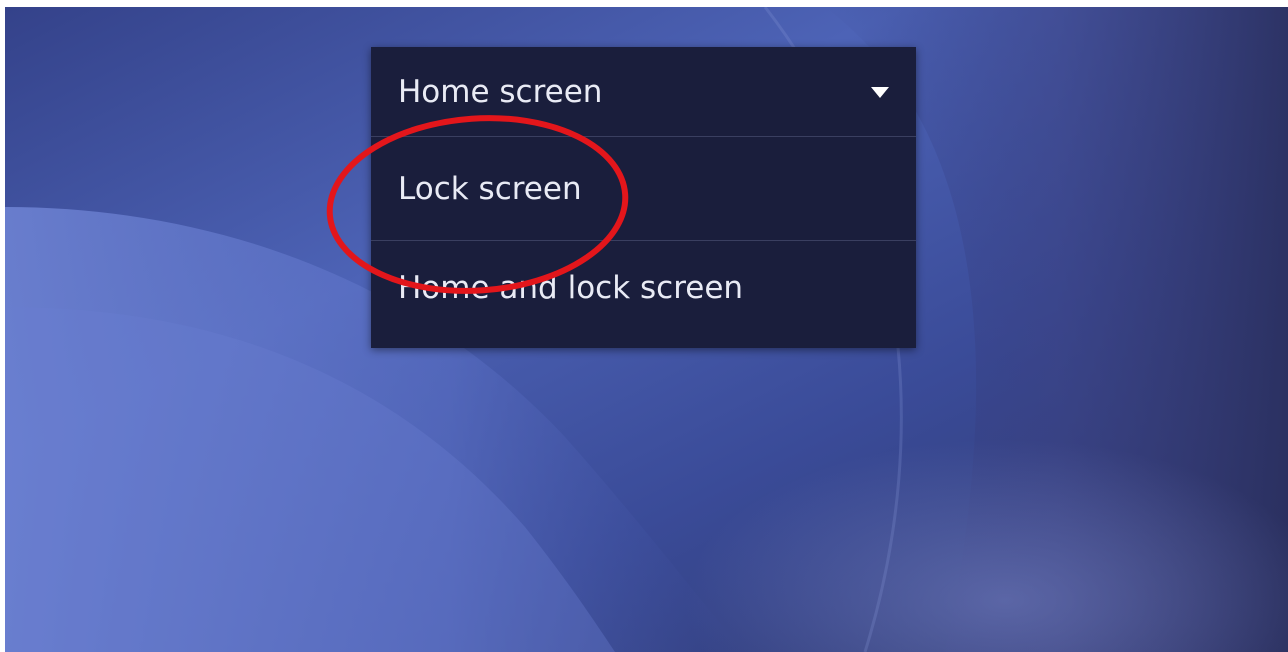 This screenshot has height=652, width=1288. Describe the element at coordinates (643, 92) in the screenshot. I see `dropdown-option-home-screen: Home screen` at that location.